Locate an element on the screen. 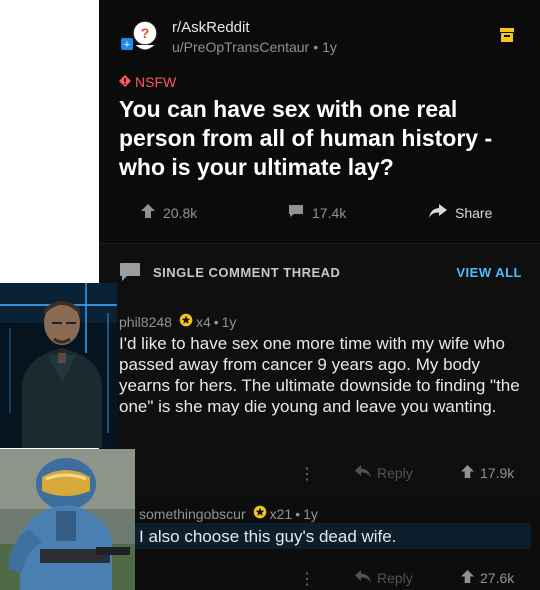 The image size is (540, 590). subreddit-name: r/AskReddit is located at coordinates (211, 27).